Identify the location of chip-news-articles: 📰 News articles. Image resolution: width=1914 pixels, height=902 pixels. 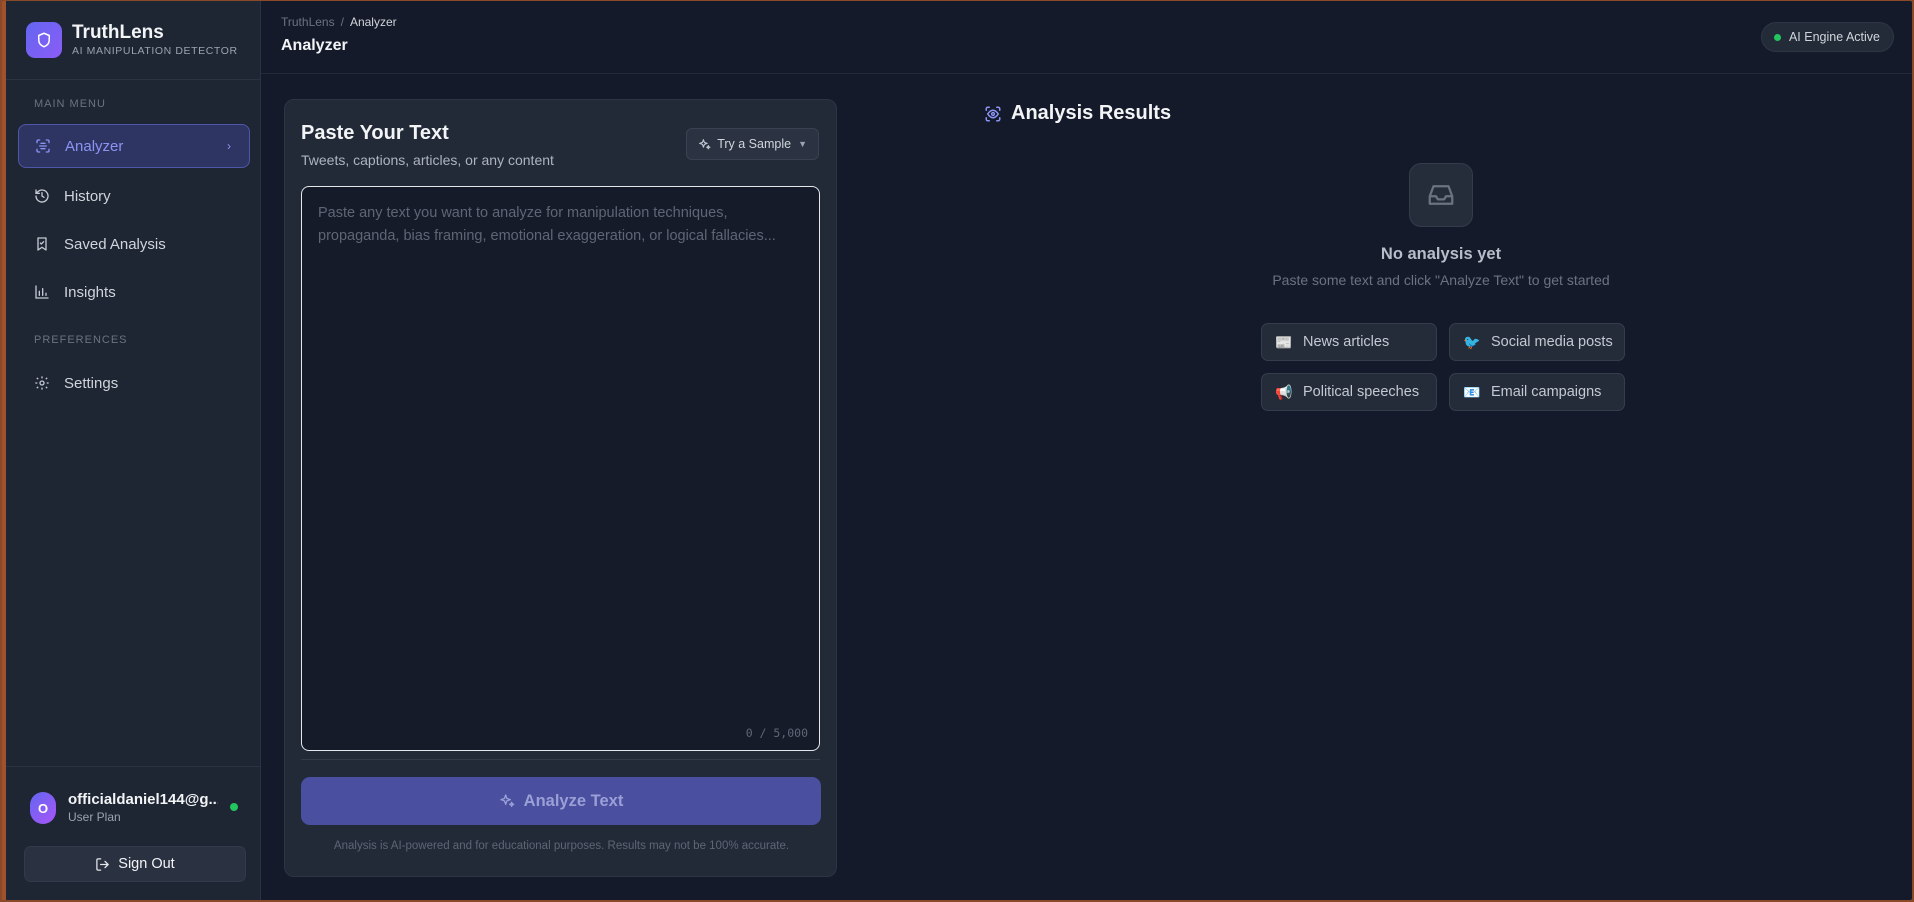
(1349, 342).